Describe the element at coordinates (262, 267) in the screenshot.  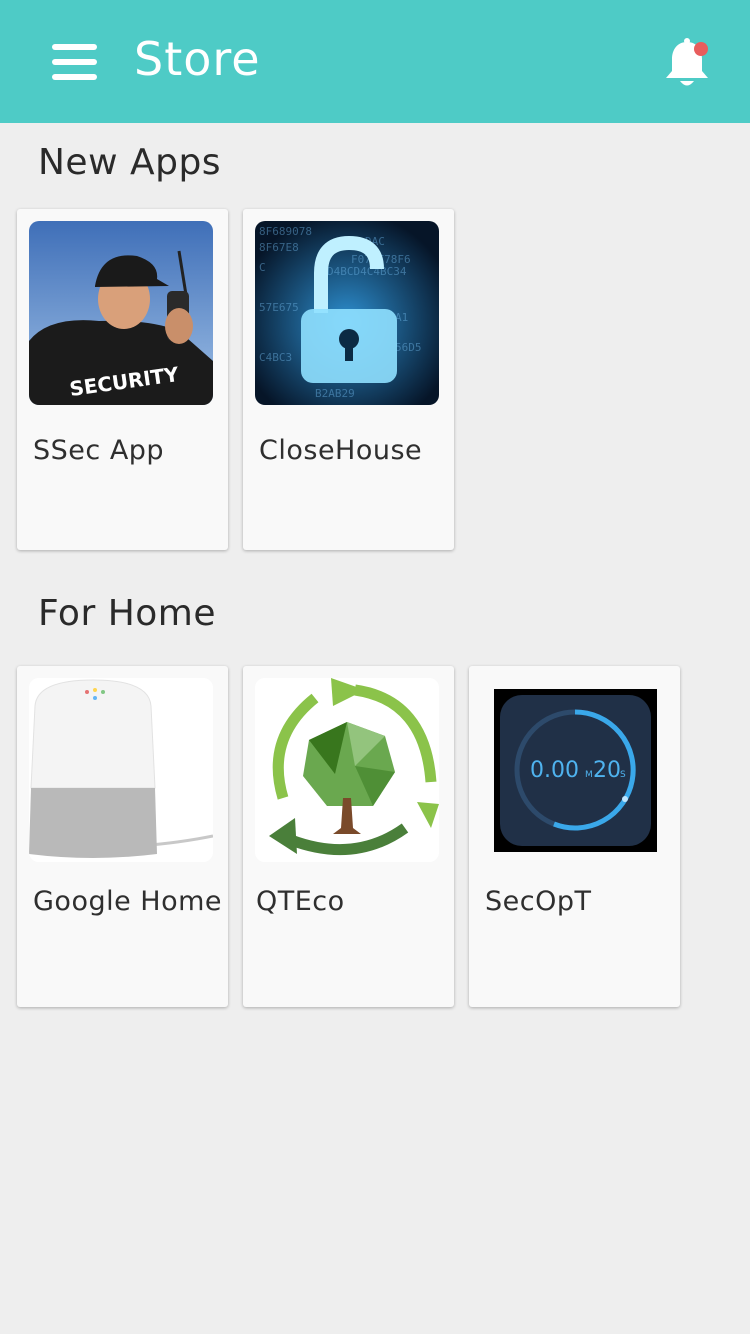
I see `svg-text: C` at that location.